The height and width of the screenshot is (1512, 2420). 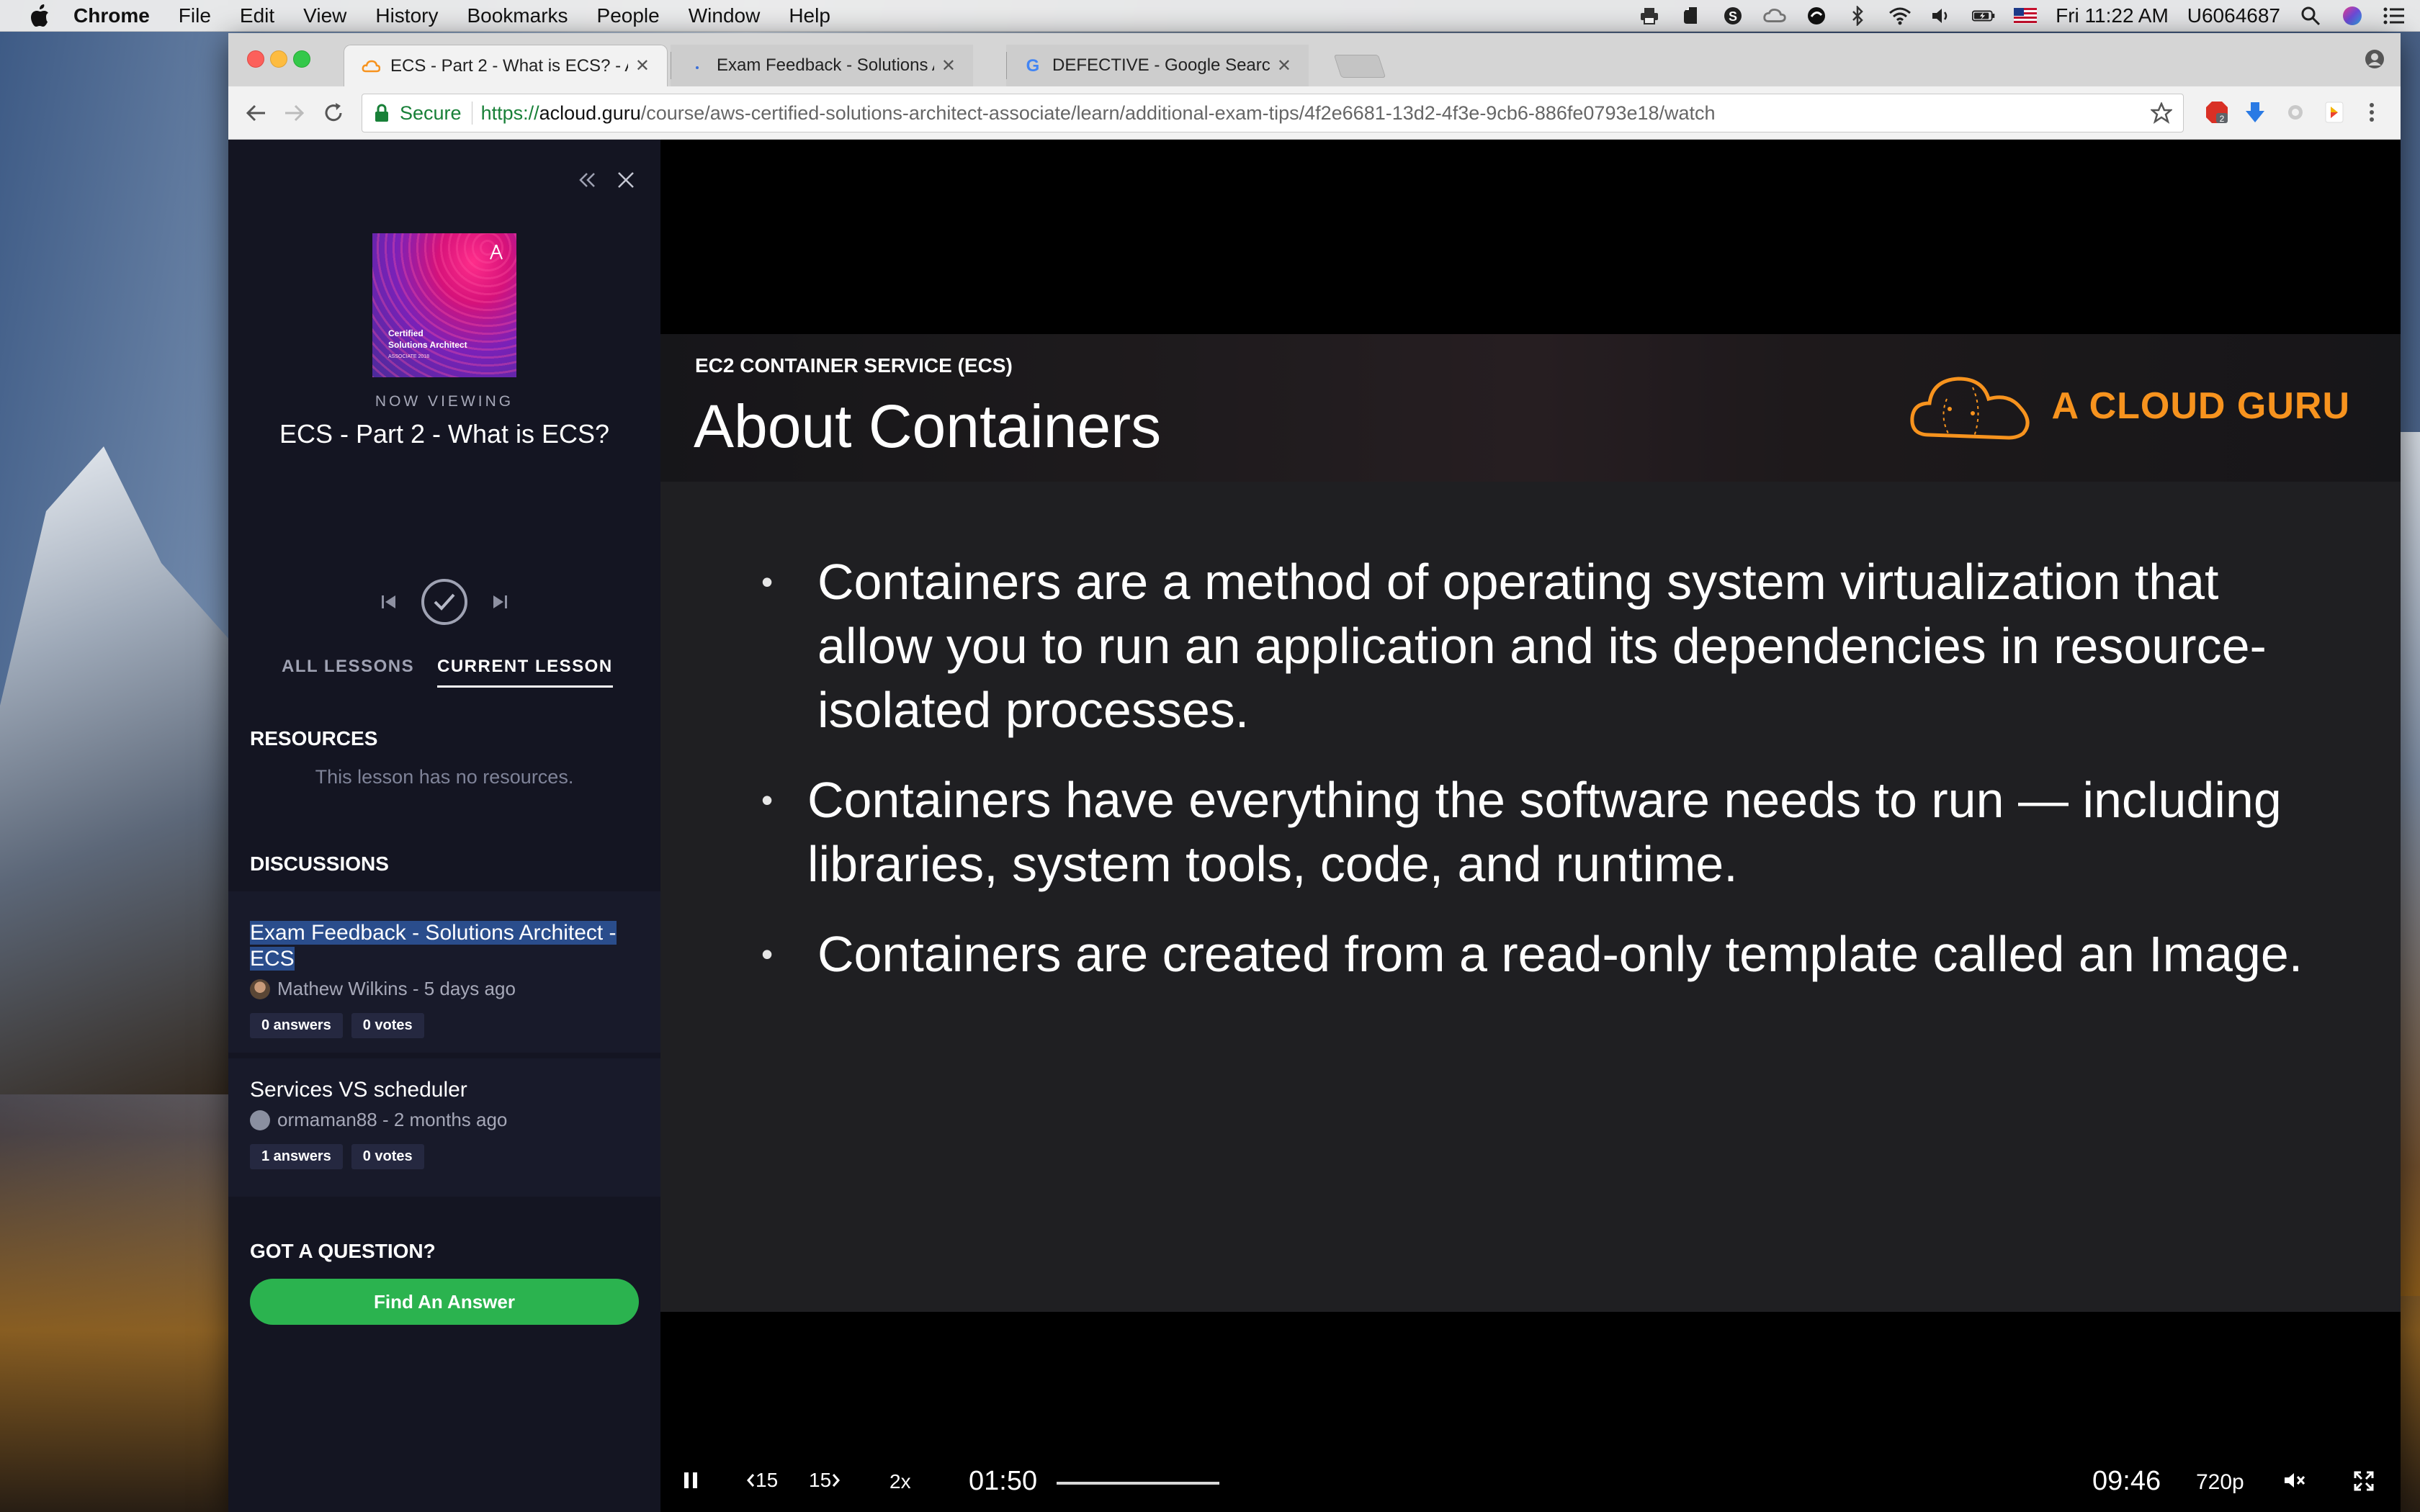 I want to click on tab-ecs-part-2: ECS - Part 2 - What is ECS? - A ✕, so click(x=506, y=65).